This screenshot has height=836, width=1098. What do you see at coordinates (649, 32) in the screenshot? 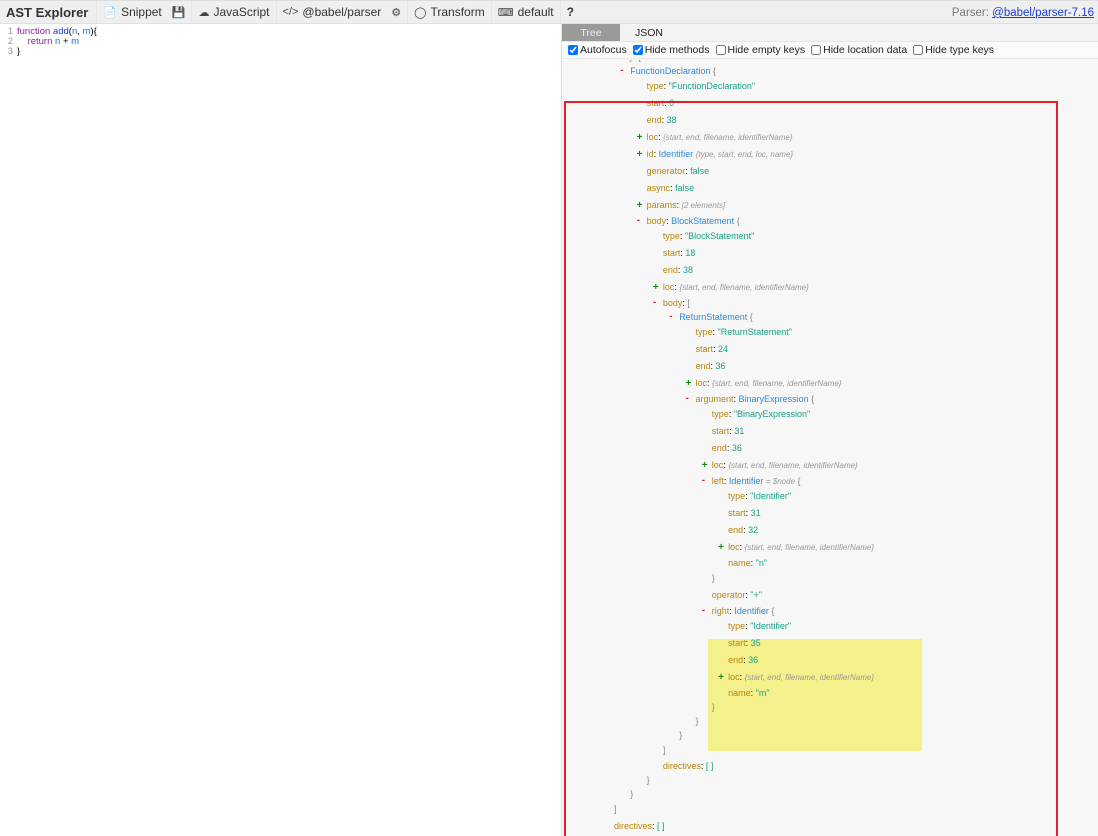
I see `tab-json: JSON` at bounding box center [649, 32].